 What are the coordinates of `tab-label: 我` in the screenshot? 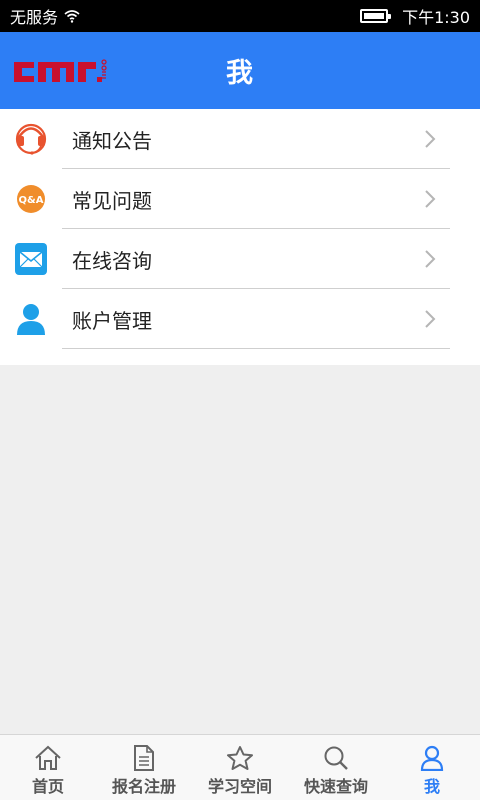 It's located at (431, 786).